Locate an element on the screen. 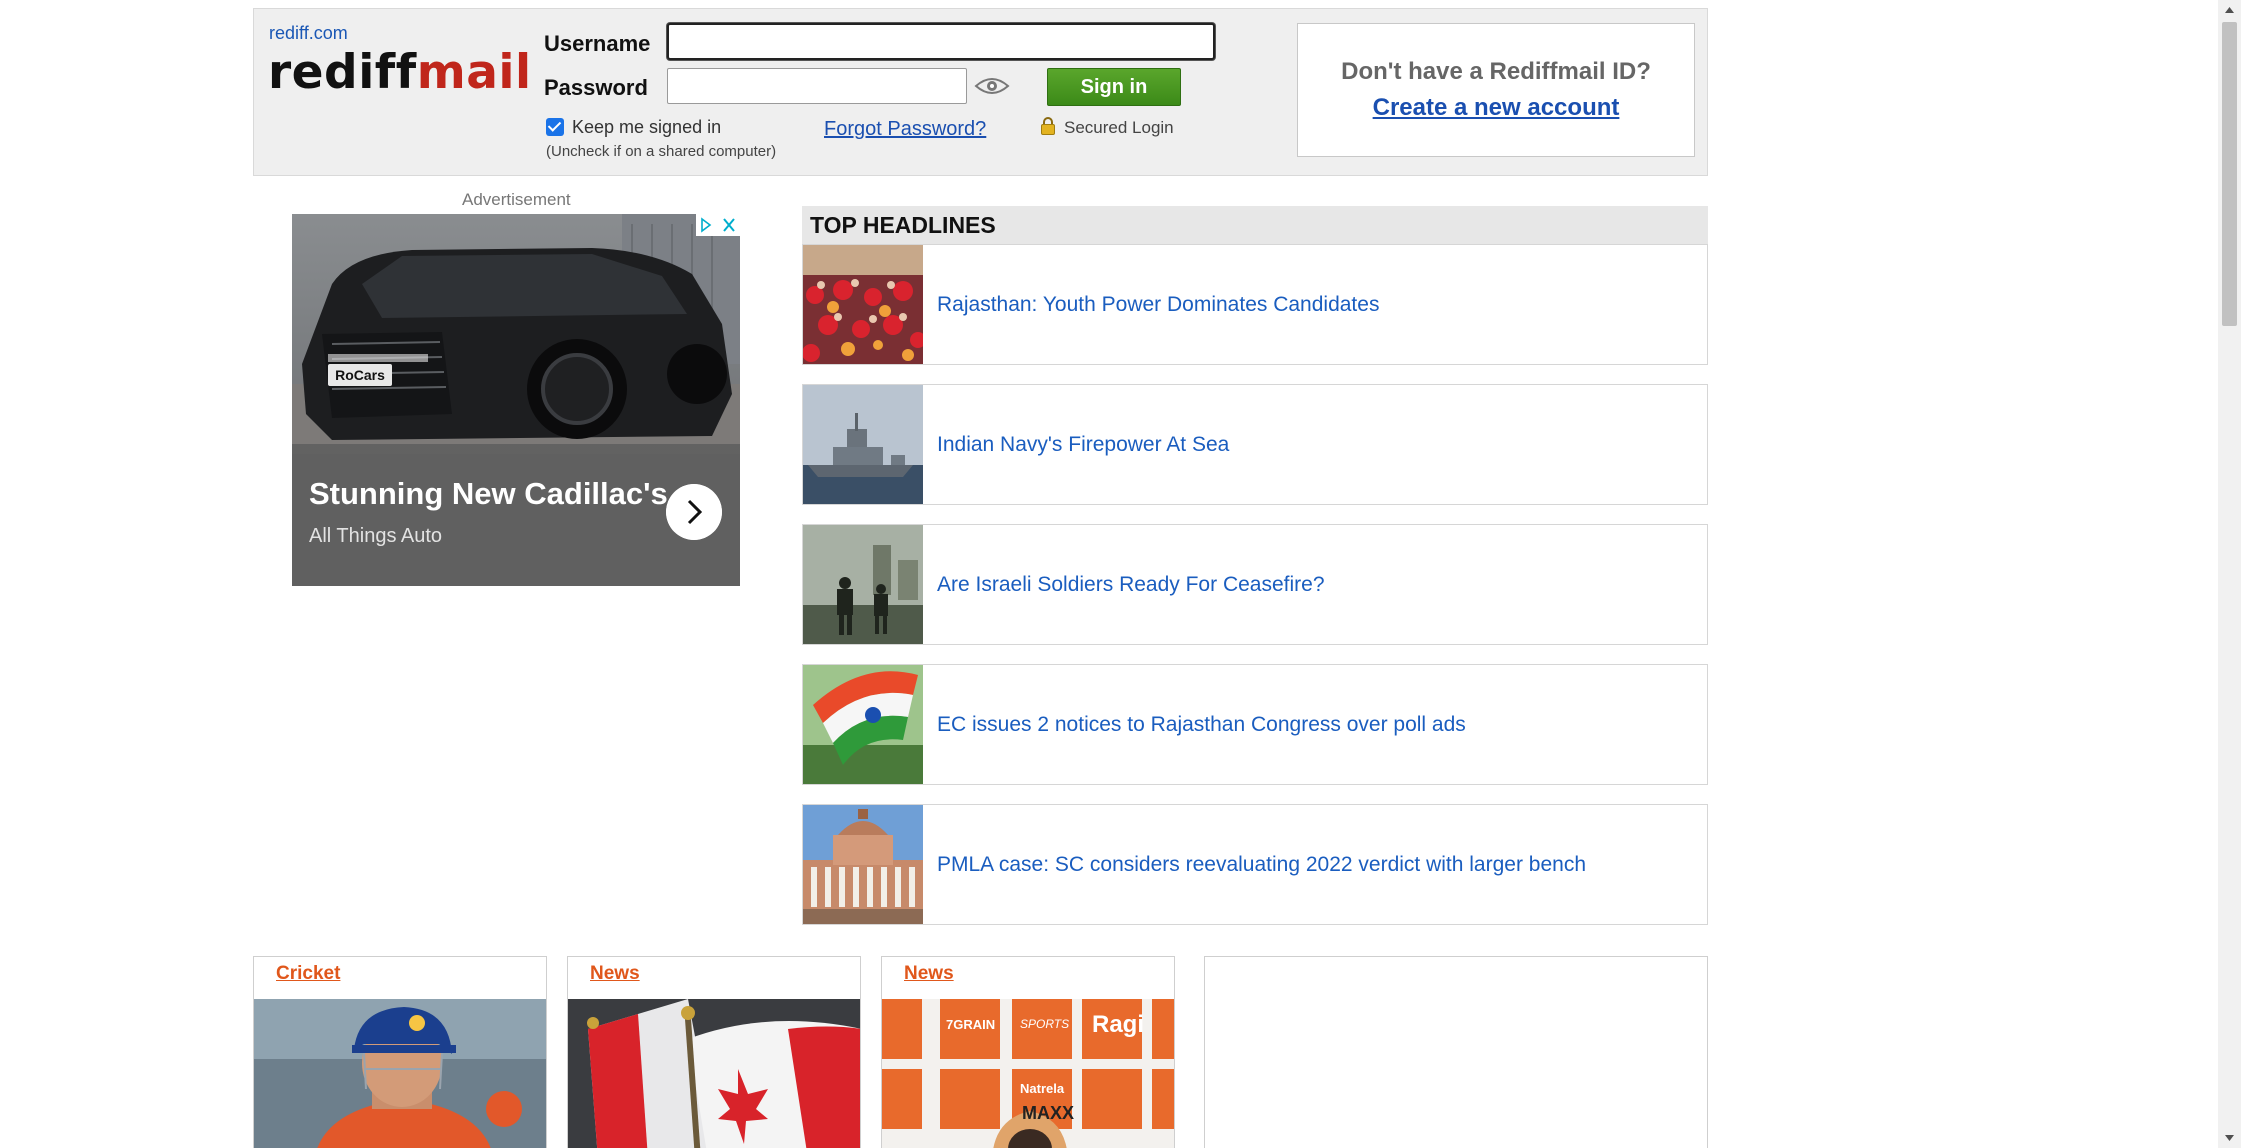 The height and width of the screenshot is (1148, 2241). headline-thumbnail-crowd is located at coordinates (863, 304).